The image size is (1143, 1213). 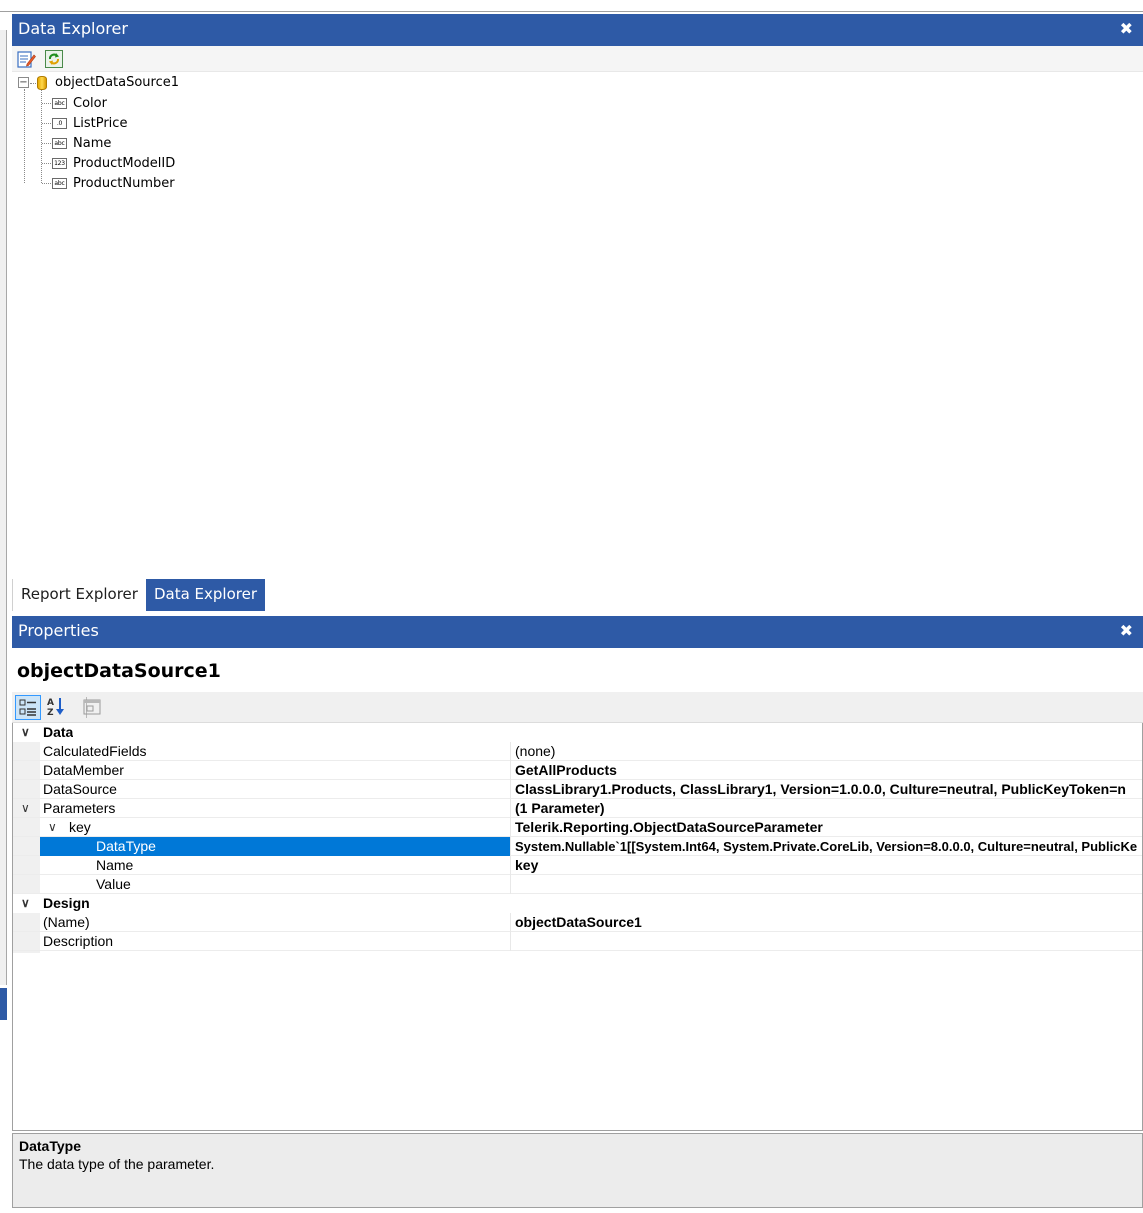 I want to click on explorer-tabs: Report Explorer Data Explorer, so click(x=138, y=595).